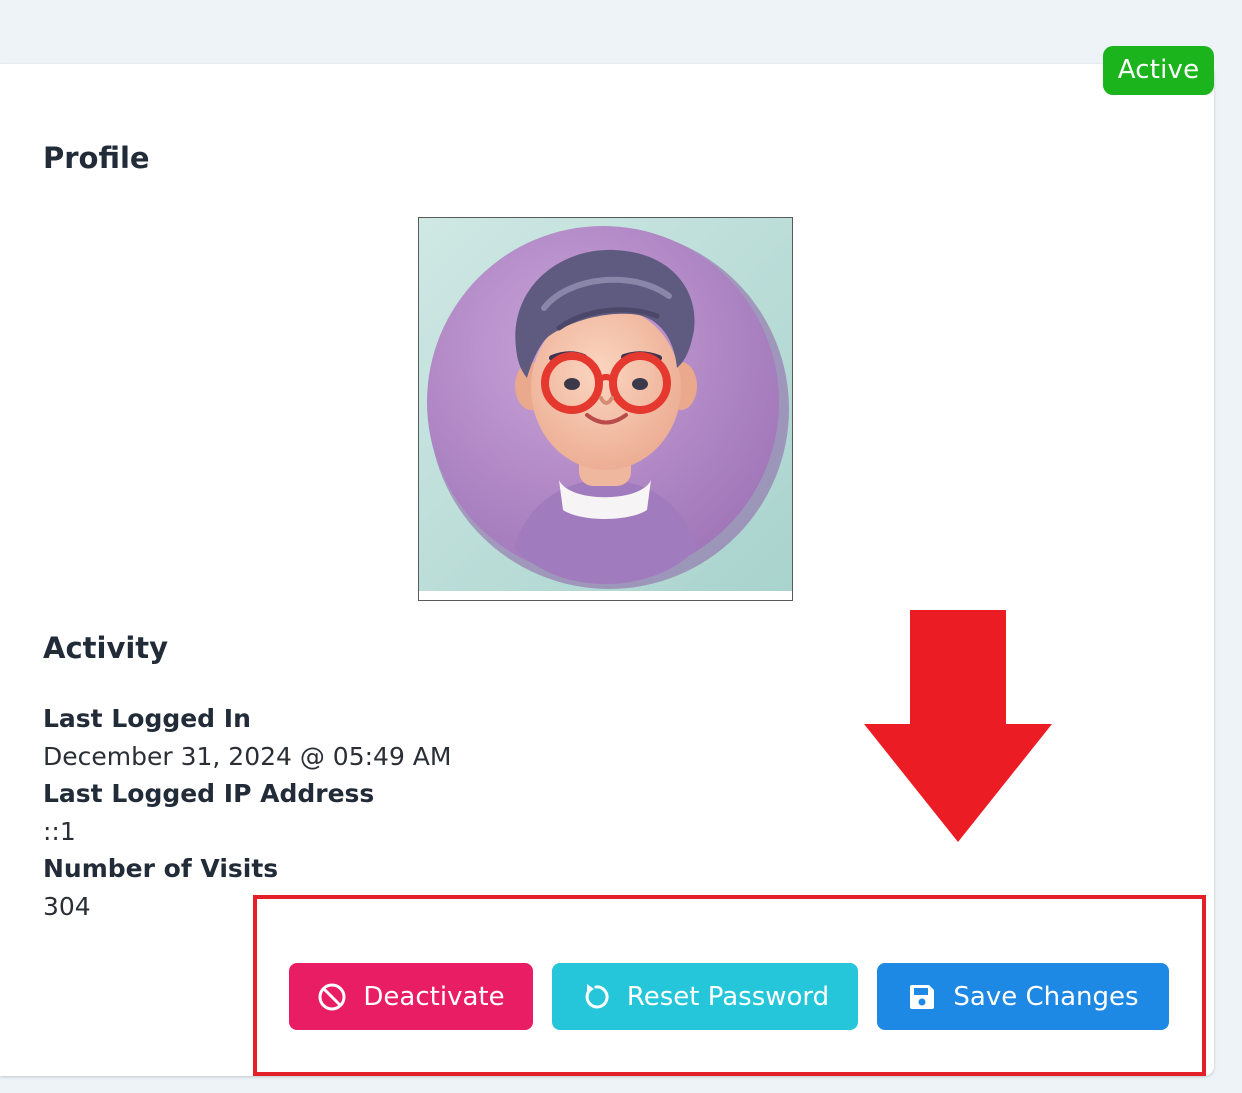 This screenshot has width=1242, height=1093. I want to click on save-changes-label: Save Changes, so click(1046, 996).